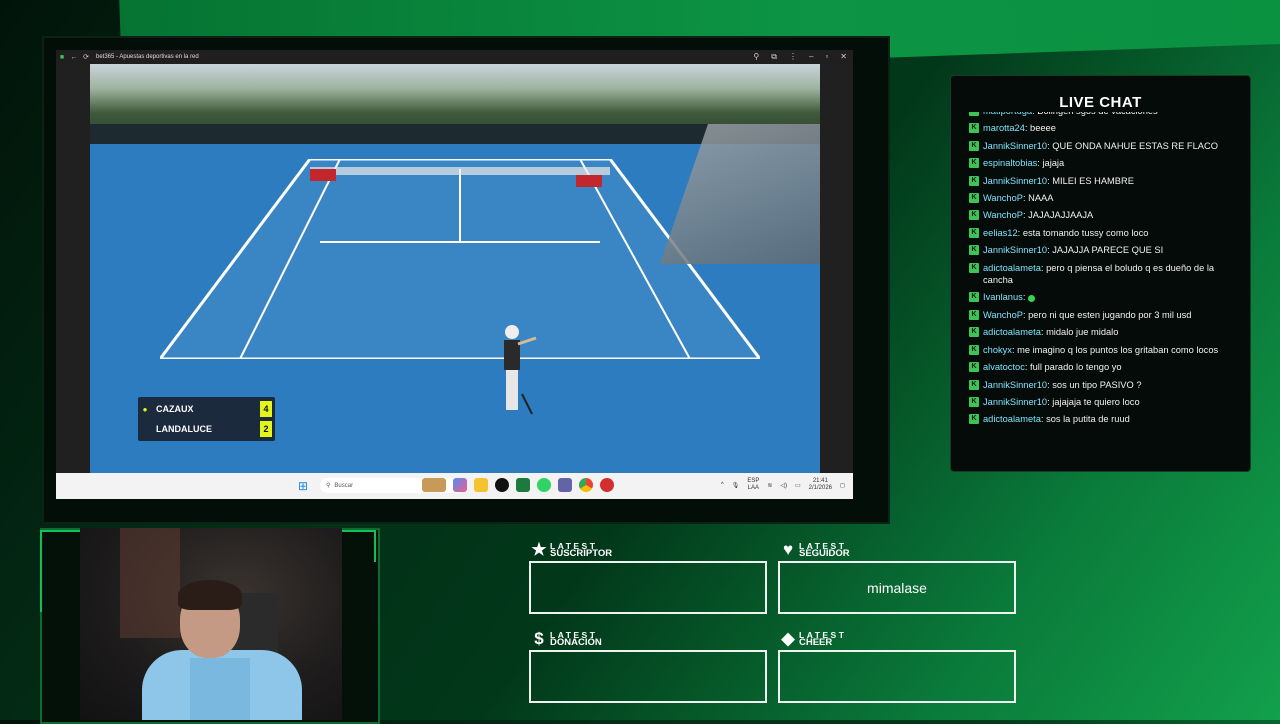 This screenshot has width=1280, height=724. Describe the element at coordinates (184, 429) in the screenshot. I see `player-name: LANDALUCE` at that location.